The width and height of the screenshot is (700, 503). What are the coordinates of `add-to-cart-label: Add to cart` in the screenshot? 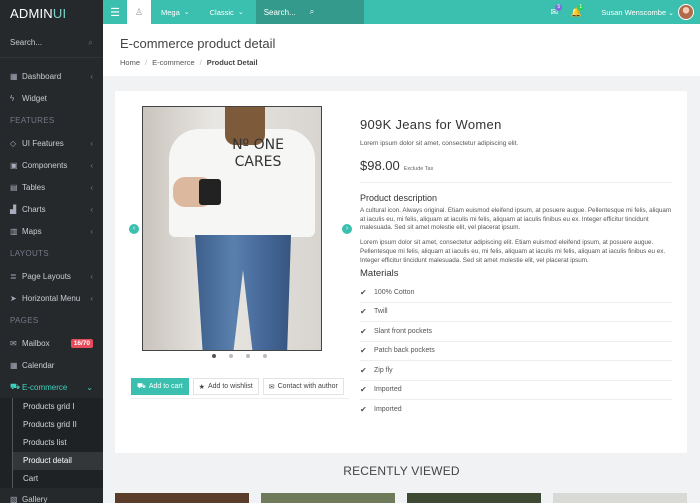 It's located at (165, 386).